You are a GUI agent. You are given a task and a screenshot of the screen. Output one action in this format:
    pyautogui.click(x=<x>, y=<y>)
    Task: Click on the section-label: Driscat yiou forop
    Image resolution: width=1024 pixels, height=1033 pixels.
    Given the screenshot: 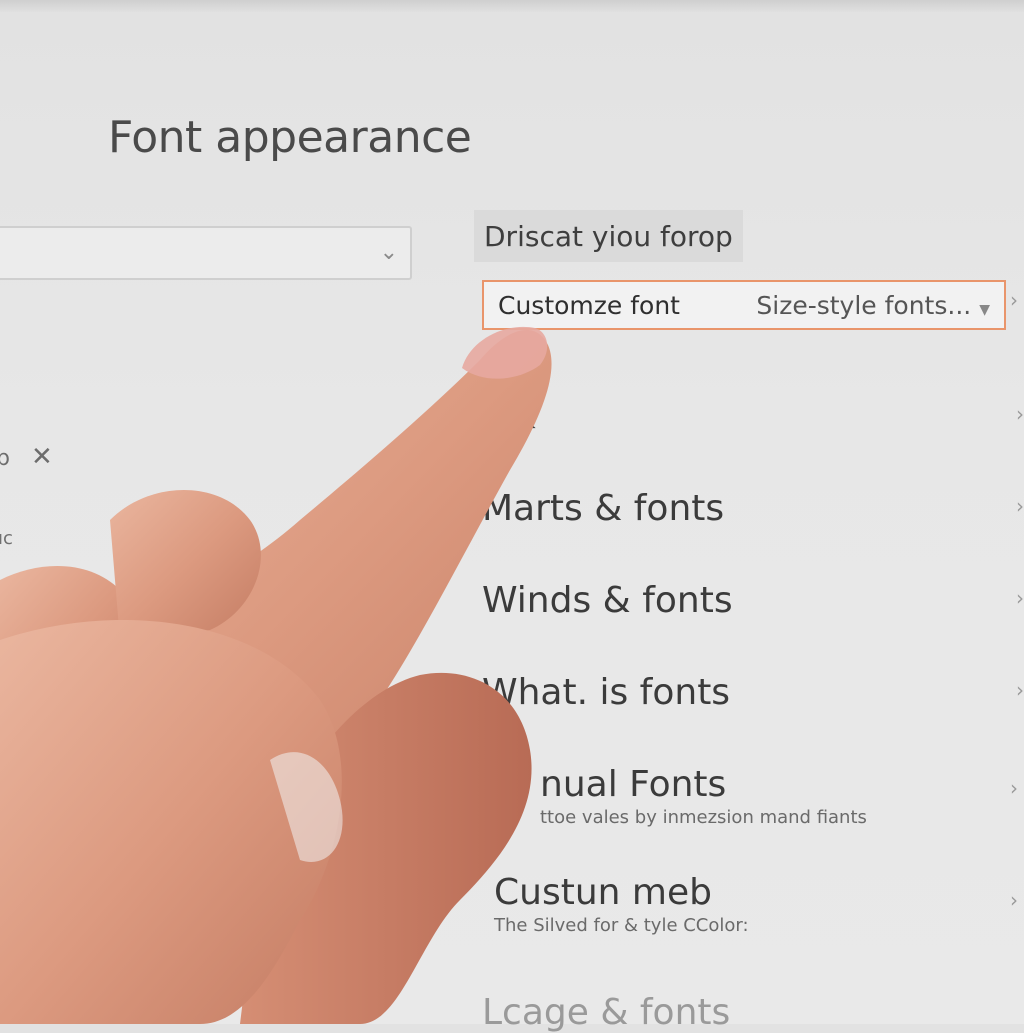 What is the action you would take?
    pyautogui.click(x=608, y=236)
    